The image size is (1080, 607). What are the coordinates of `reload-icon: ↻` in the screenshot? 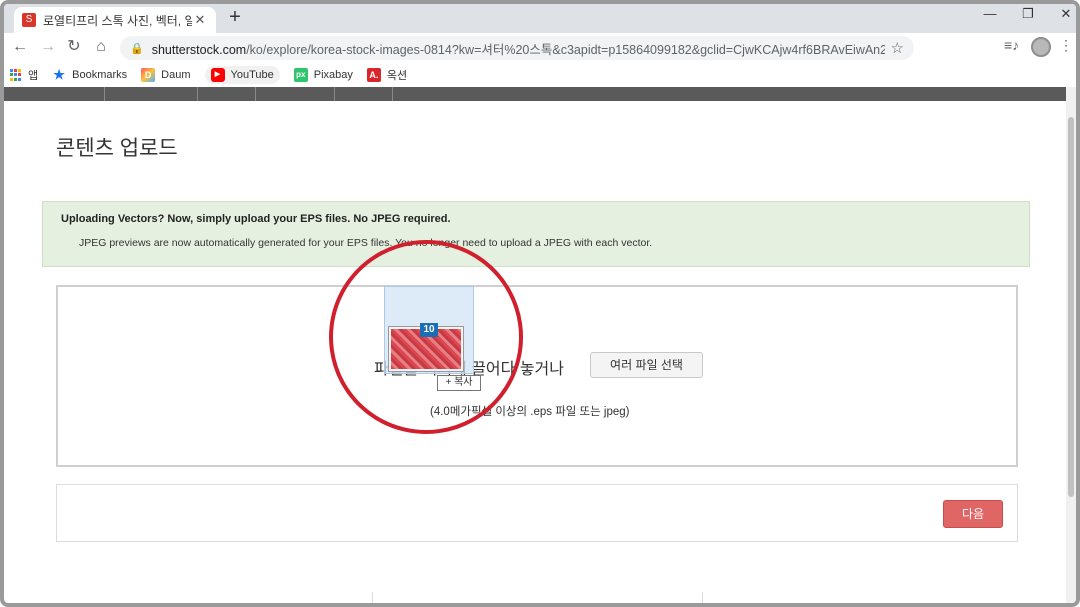 It's located at (74, 47).